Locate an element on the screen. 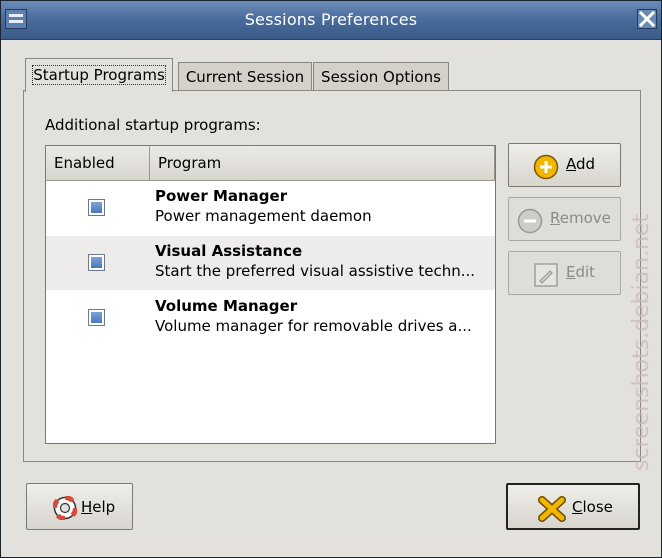 This screenshot has width=662, height=558. tab-label: Current Session is located at coordinates (245, 77).